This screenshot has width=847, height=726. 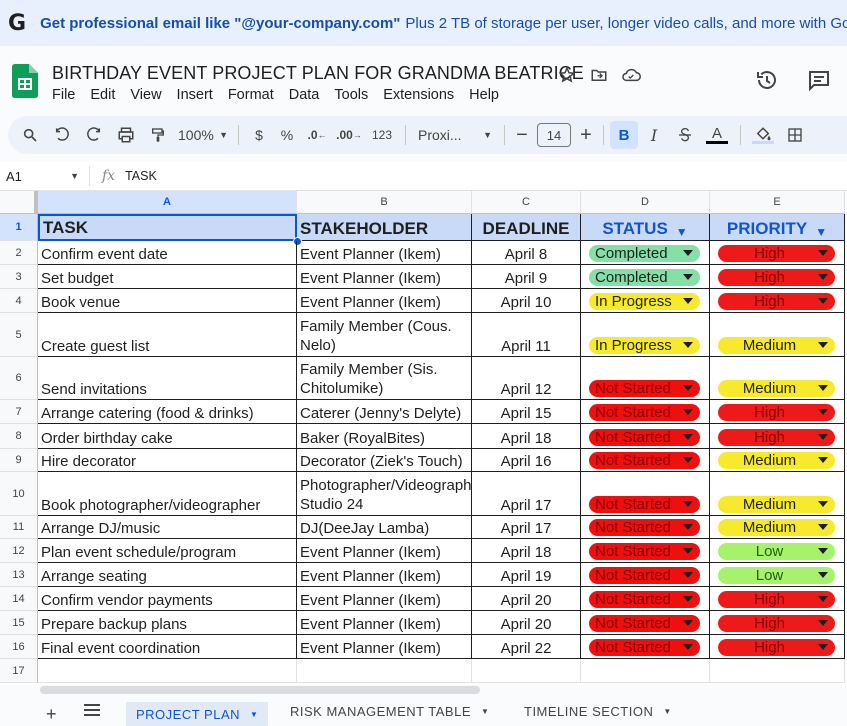 What do you see at coordinates (384, 412) in the screenshot?
I see `stakeholder-cell: Caterer (Jenny's Delyte)` at bounding box center [384, 412].